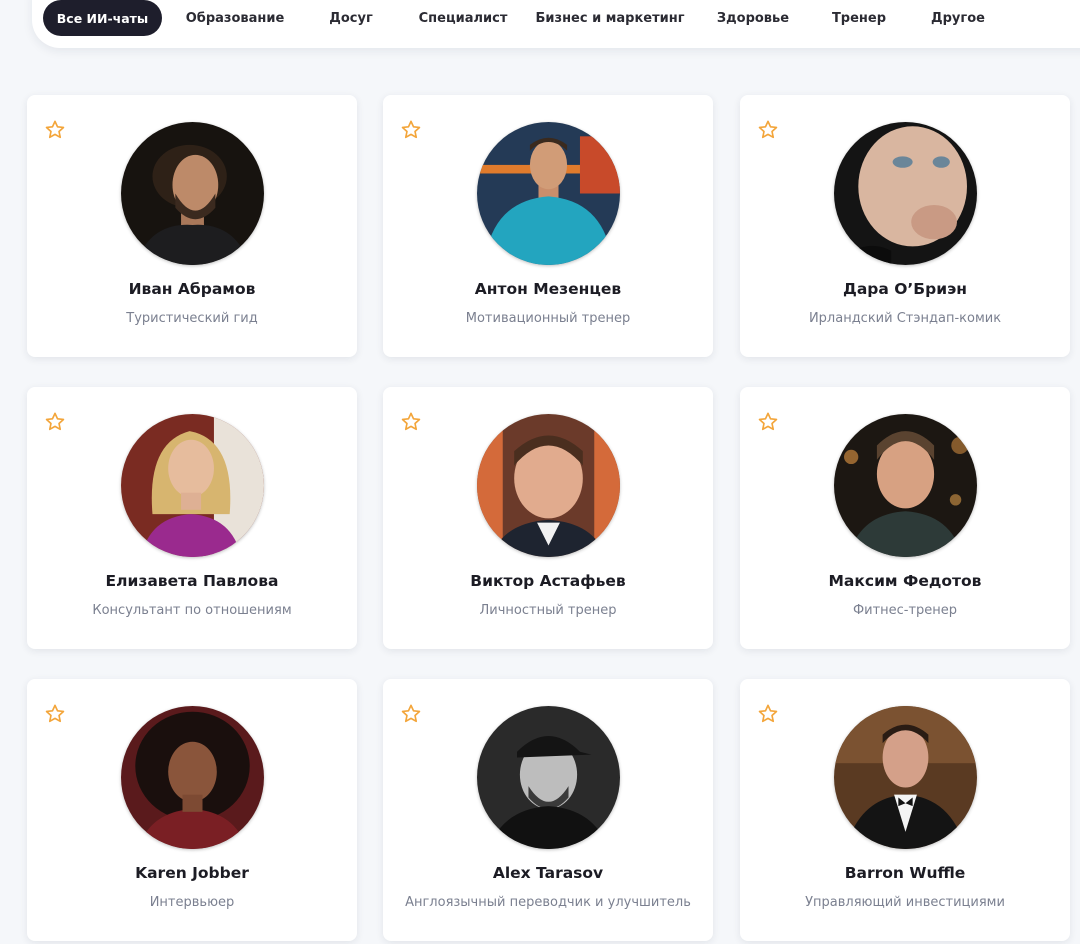 Image resolution: width=1080 pixels, height=944 pixels. I want to click on persona-role: Туристический гид, so click(192, 318).